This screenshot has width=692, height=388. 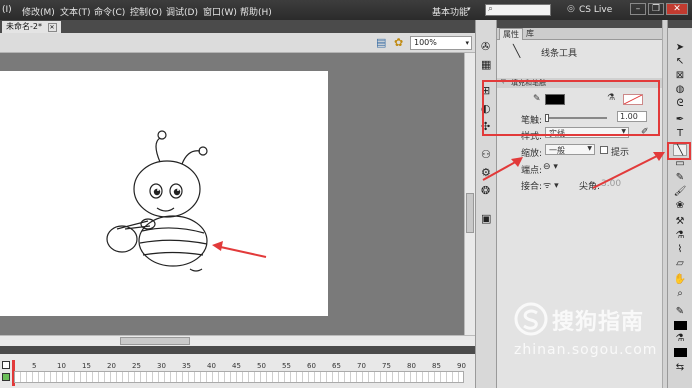 What do you see at coordinates (680, 178) in the screenshot?
I see `pencil-tool-icon: ✎` at bounding box center [680, 178].